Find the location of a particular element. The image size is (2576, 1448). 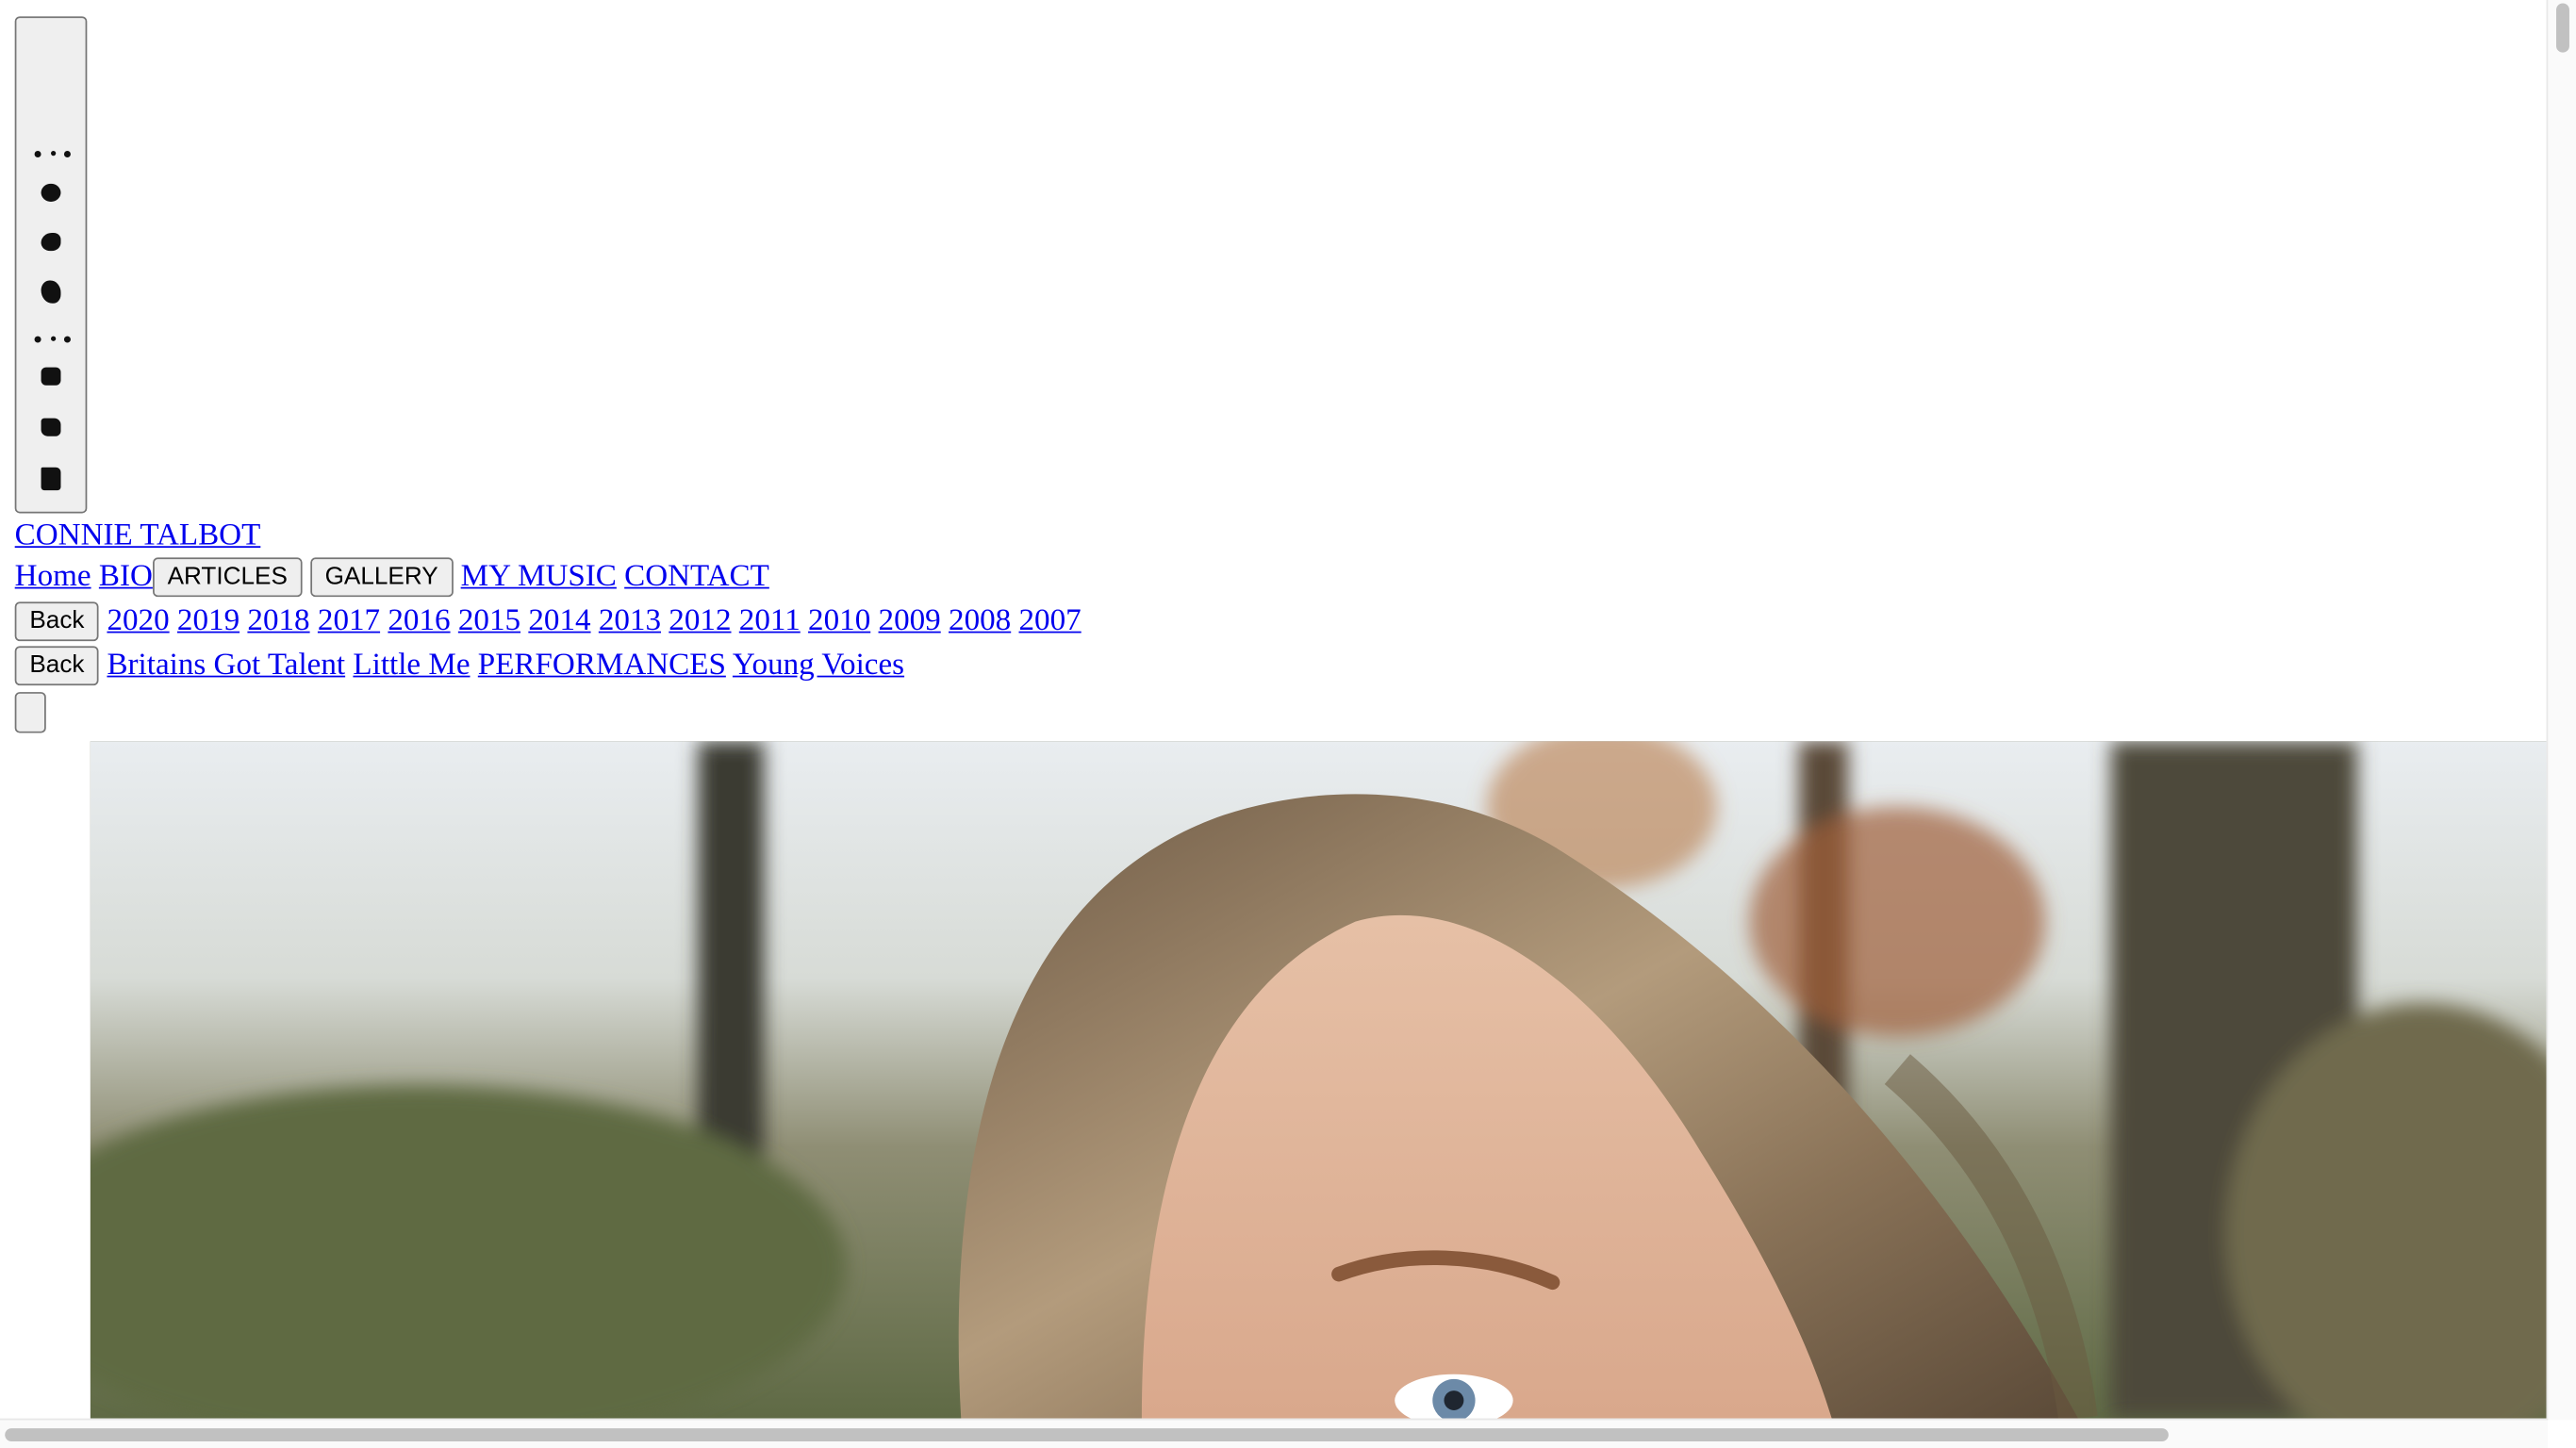

year-link-2014: 2014 is located at coordinates (559, 620).